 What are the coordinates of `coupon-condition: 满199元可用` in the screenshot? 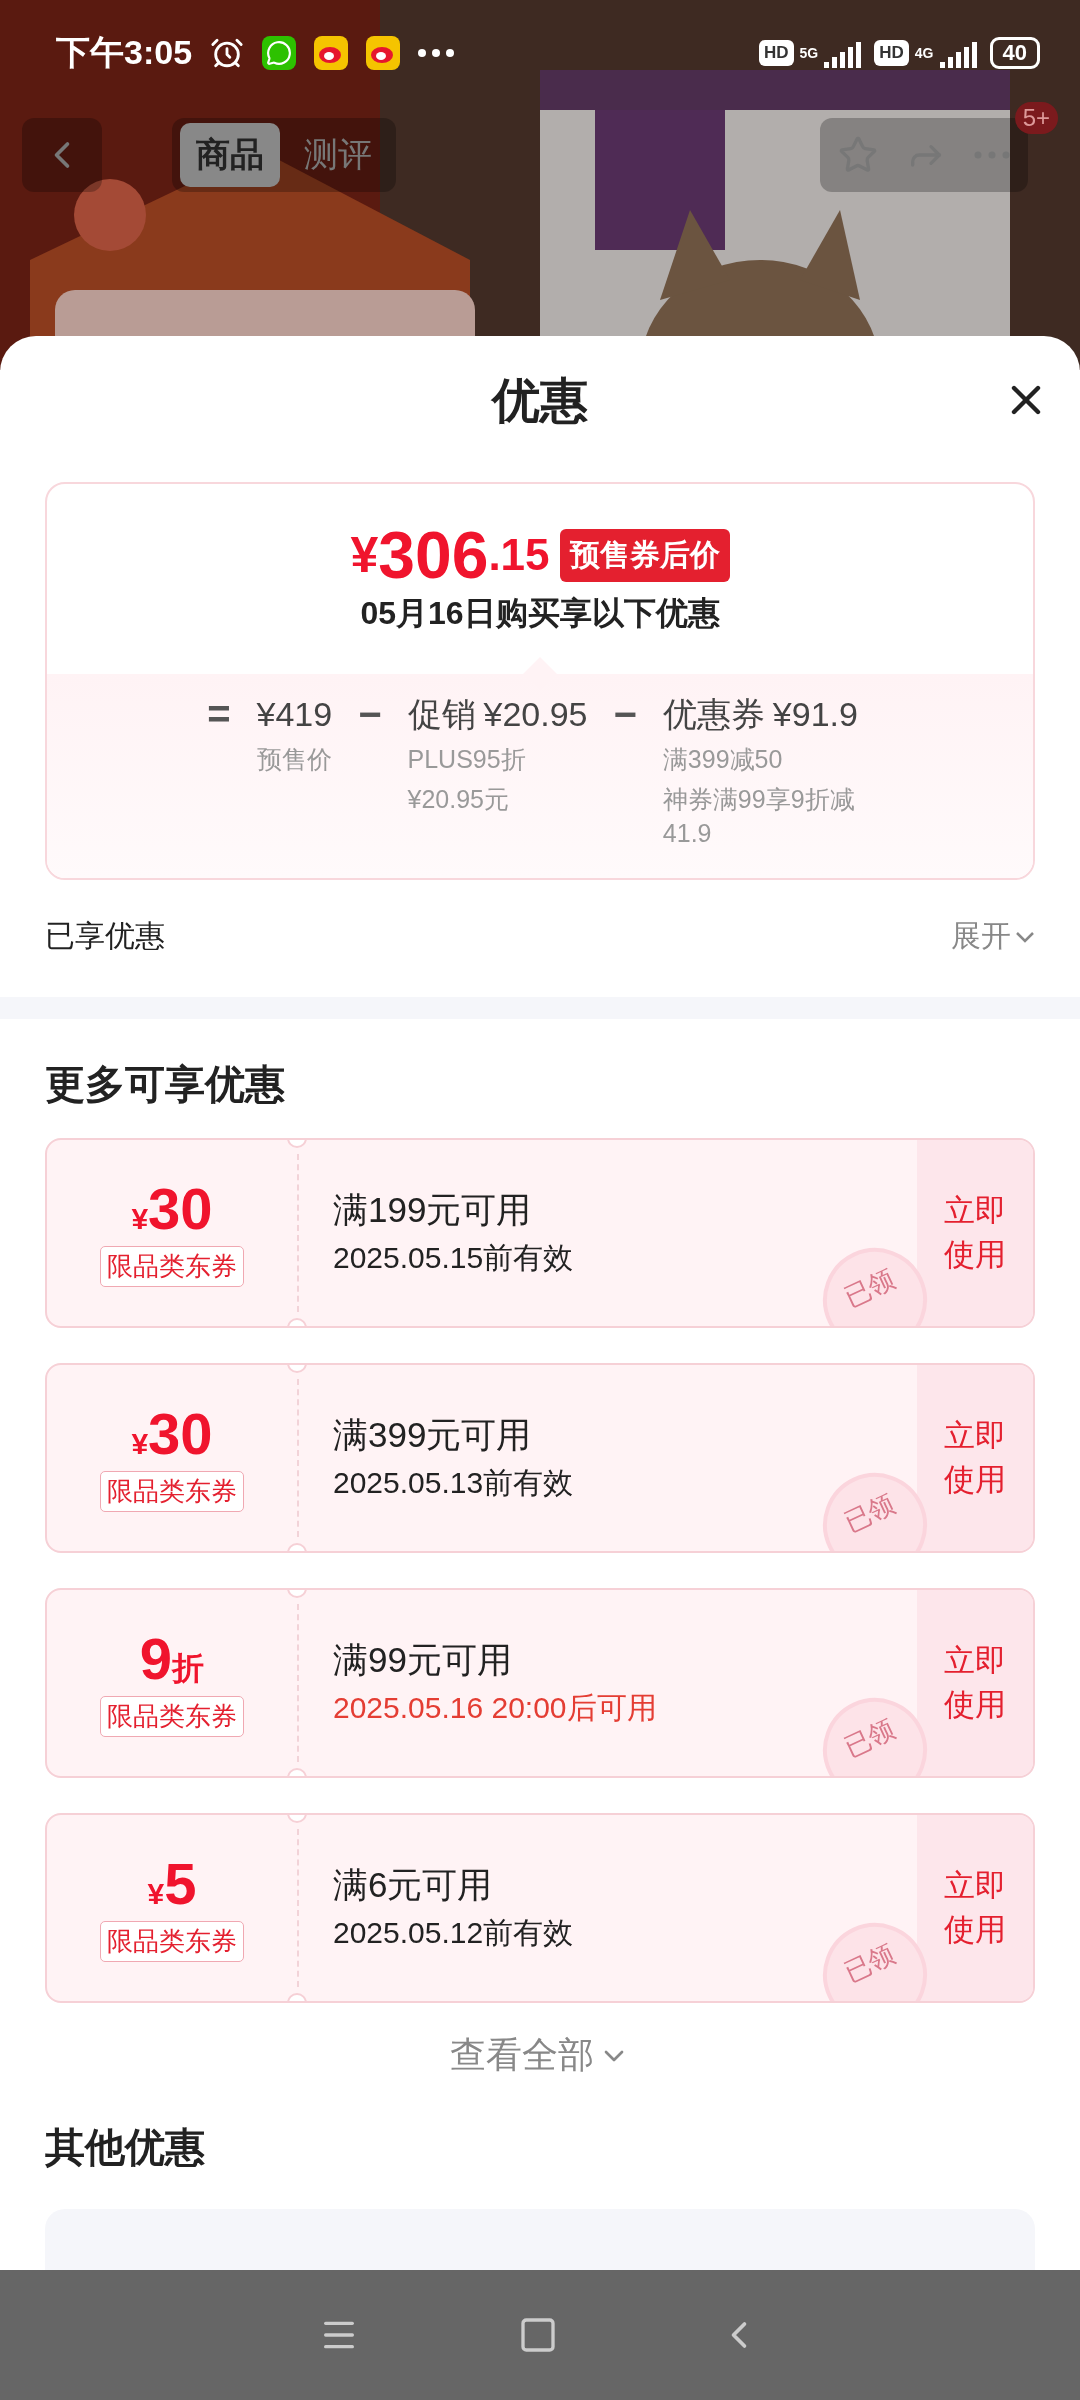 It's located at (433, 1210).